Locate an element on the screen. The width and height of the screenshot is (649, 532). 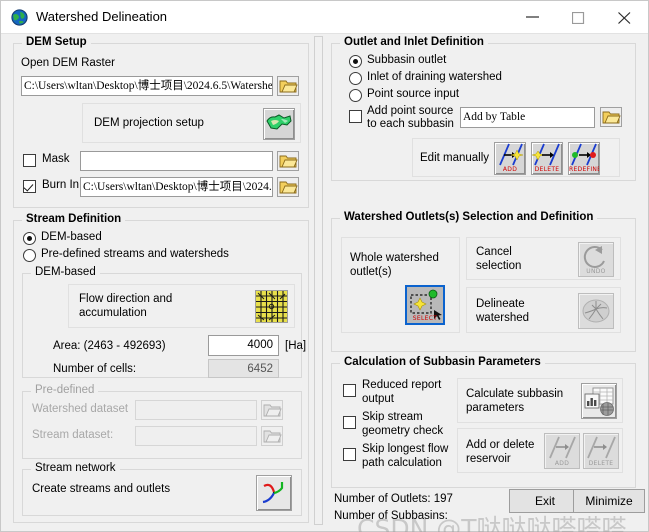
cancel-selection-label-line1: Cancel is located at coordinates (494, 252).